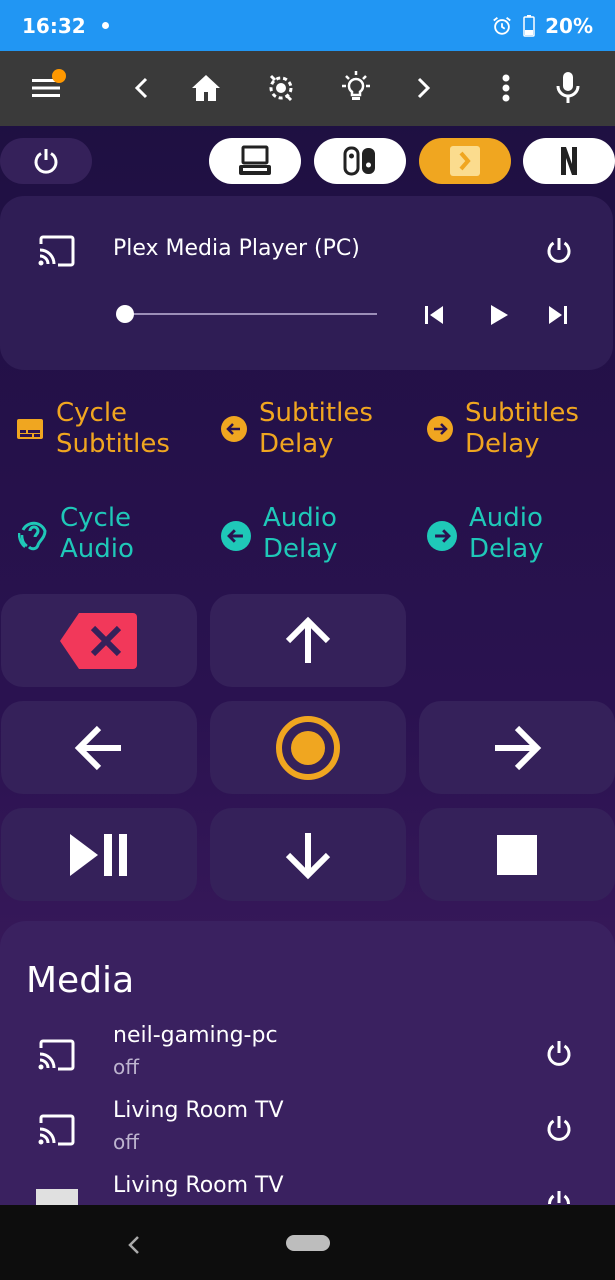 The width and height of the screenshot is (615, 1280). Describe the element at coordinates (80, 980) in the screenshot. I see `media-heading: Media` at that location.